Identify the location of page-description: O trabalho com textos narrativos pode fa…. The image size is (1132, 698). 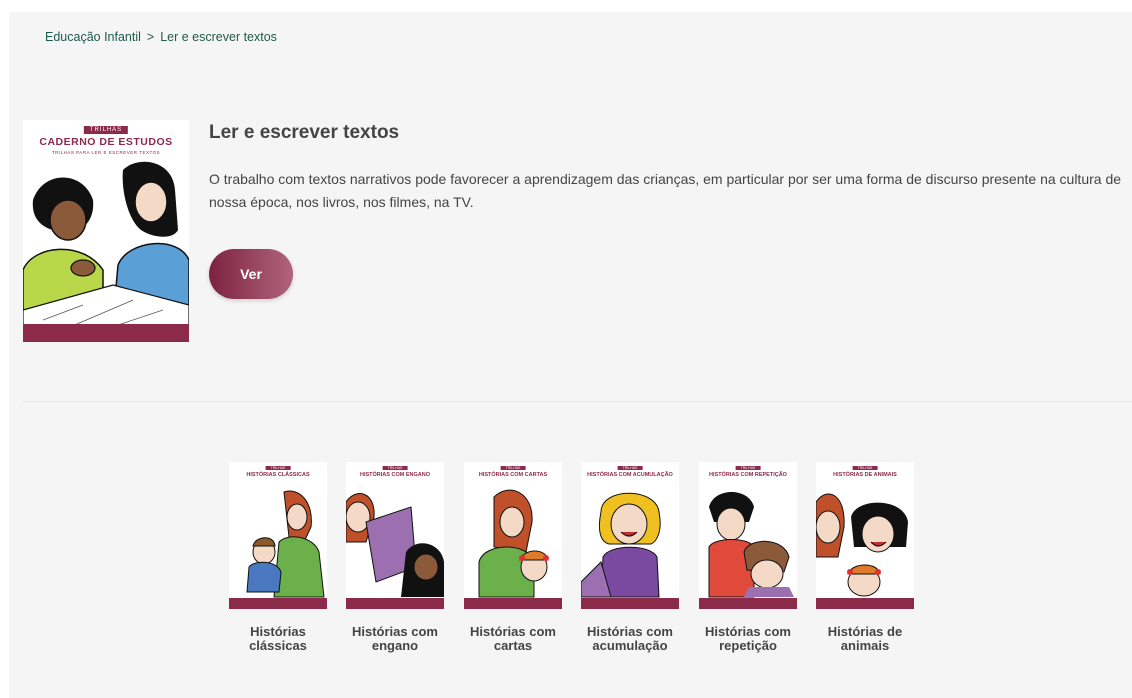
(665, 190).